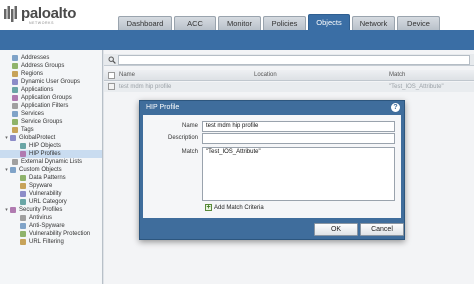  Describe the element at coordinates (45, 146) in the screenshot. I see `sidebar-item-label: HIP Objects` at that location.